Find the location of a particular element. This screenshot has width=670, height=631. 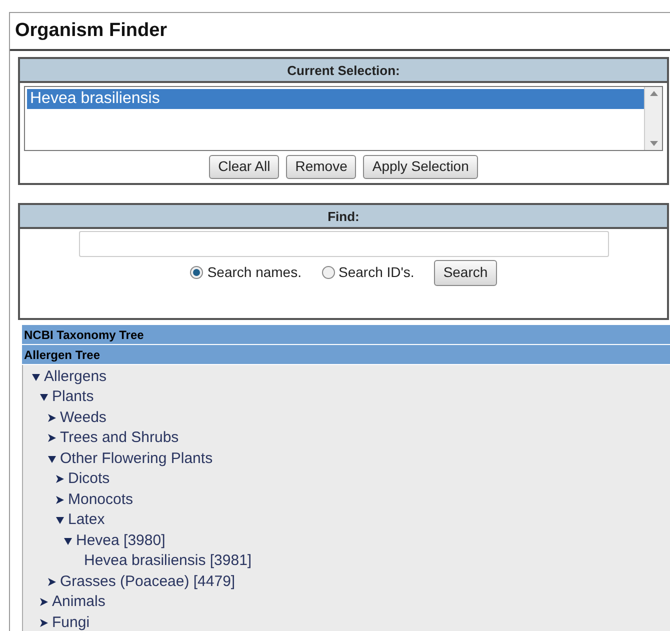

scrollbar is located at coordinates (653, 118).